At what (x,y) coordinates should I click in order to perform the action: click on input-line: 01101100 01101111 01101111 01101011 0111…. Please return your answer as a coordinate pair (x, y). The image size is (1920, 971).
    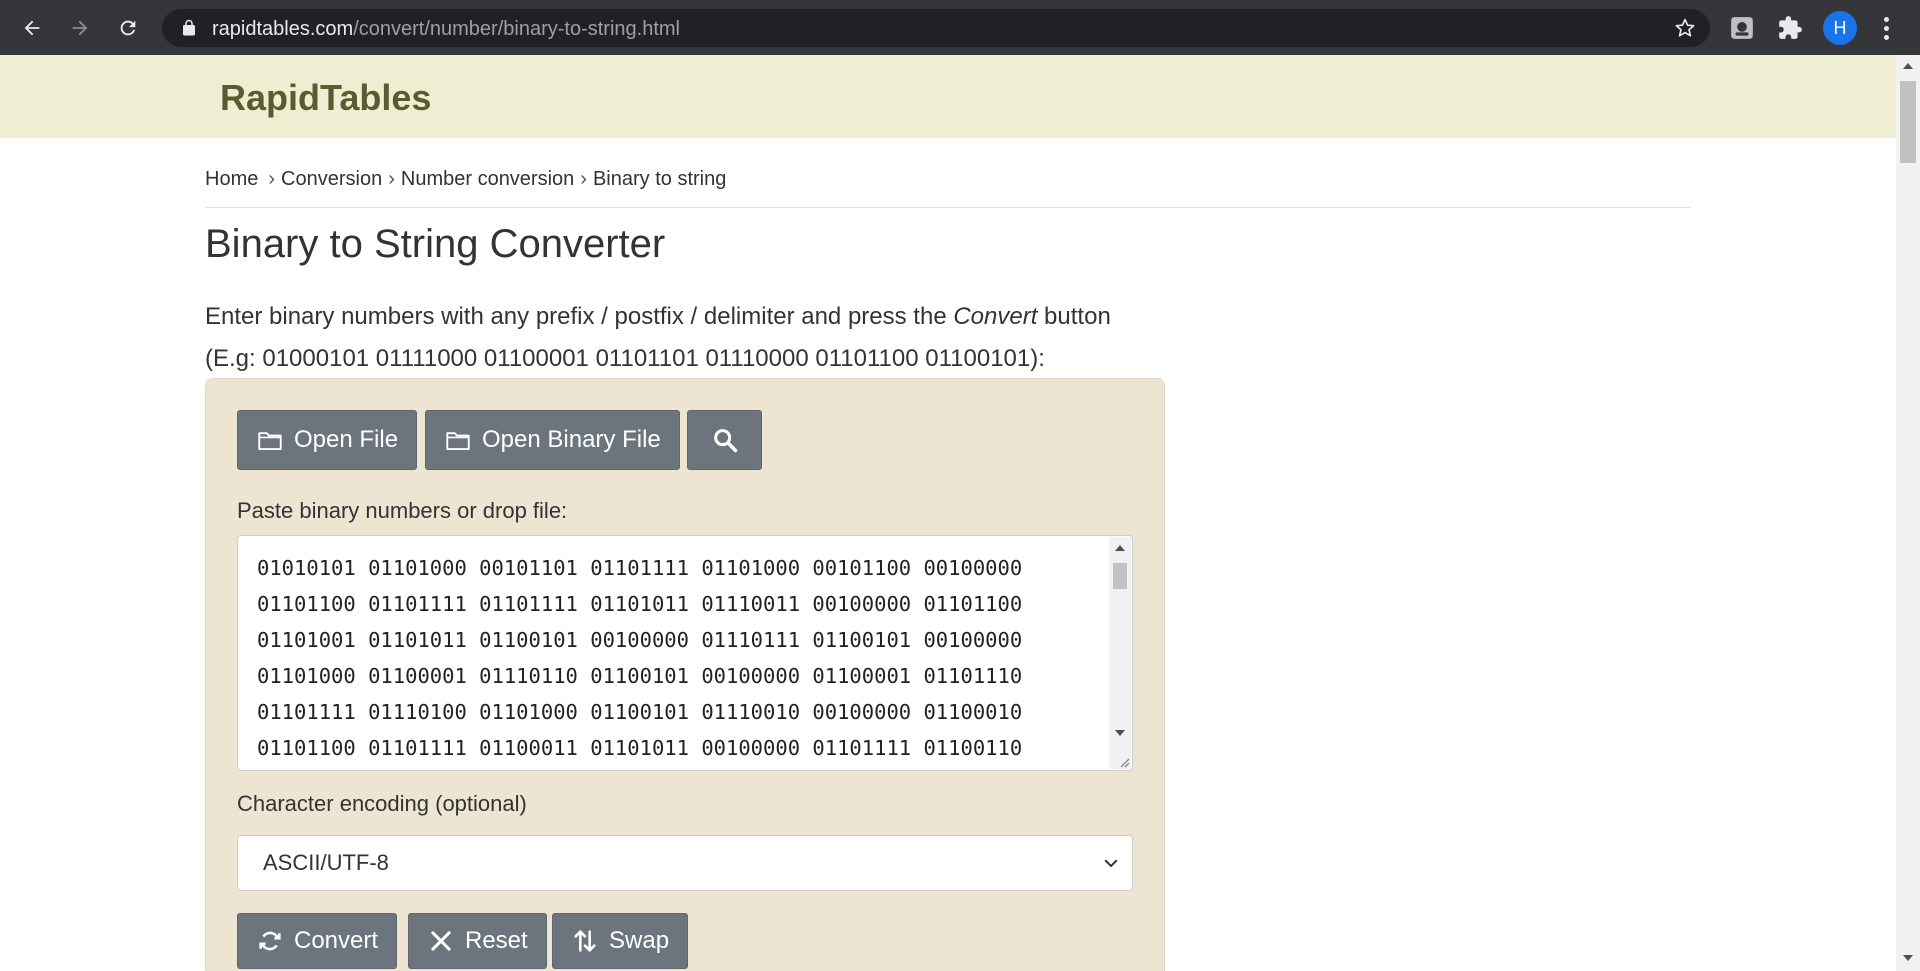
    Looking at the image, I should click on (640, 604).